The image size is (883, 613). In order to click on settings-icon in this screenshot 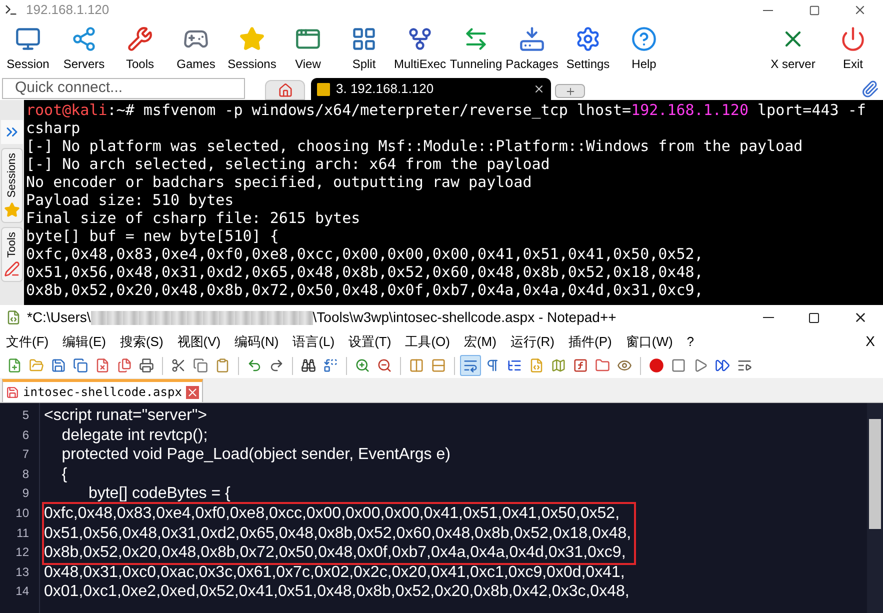, I will do `click(588, 39)`.